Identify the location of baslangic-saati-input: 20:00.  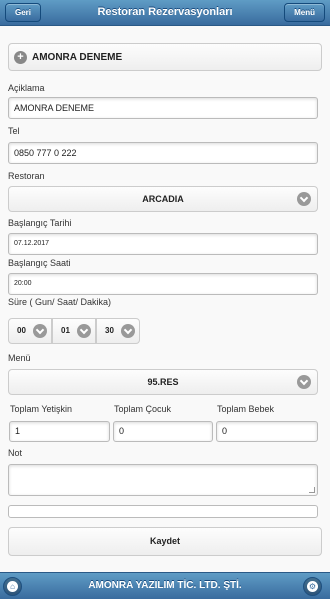
(163, 284).